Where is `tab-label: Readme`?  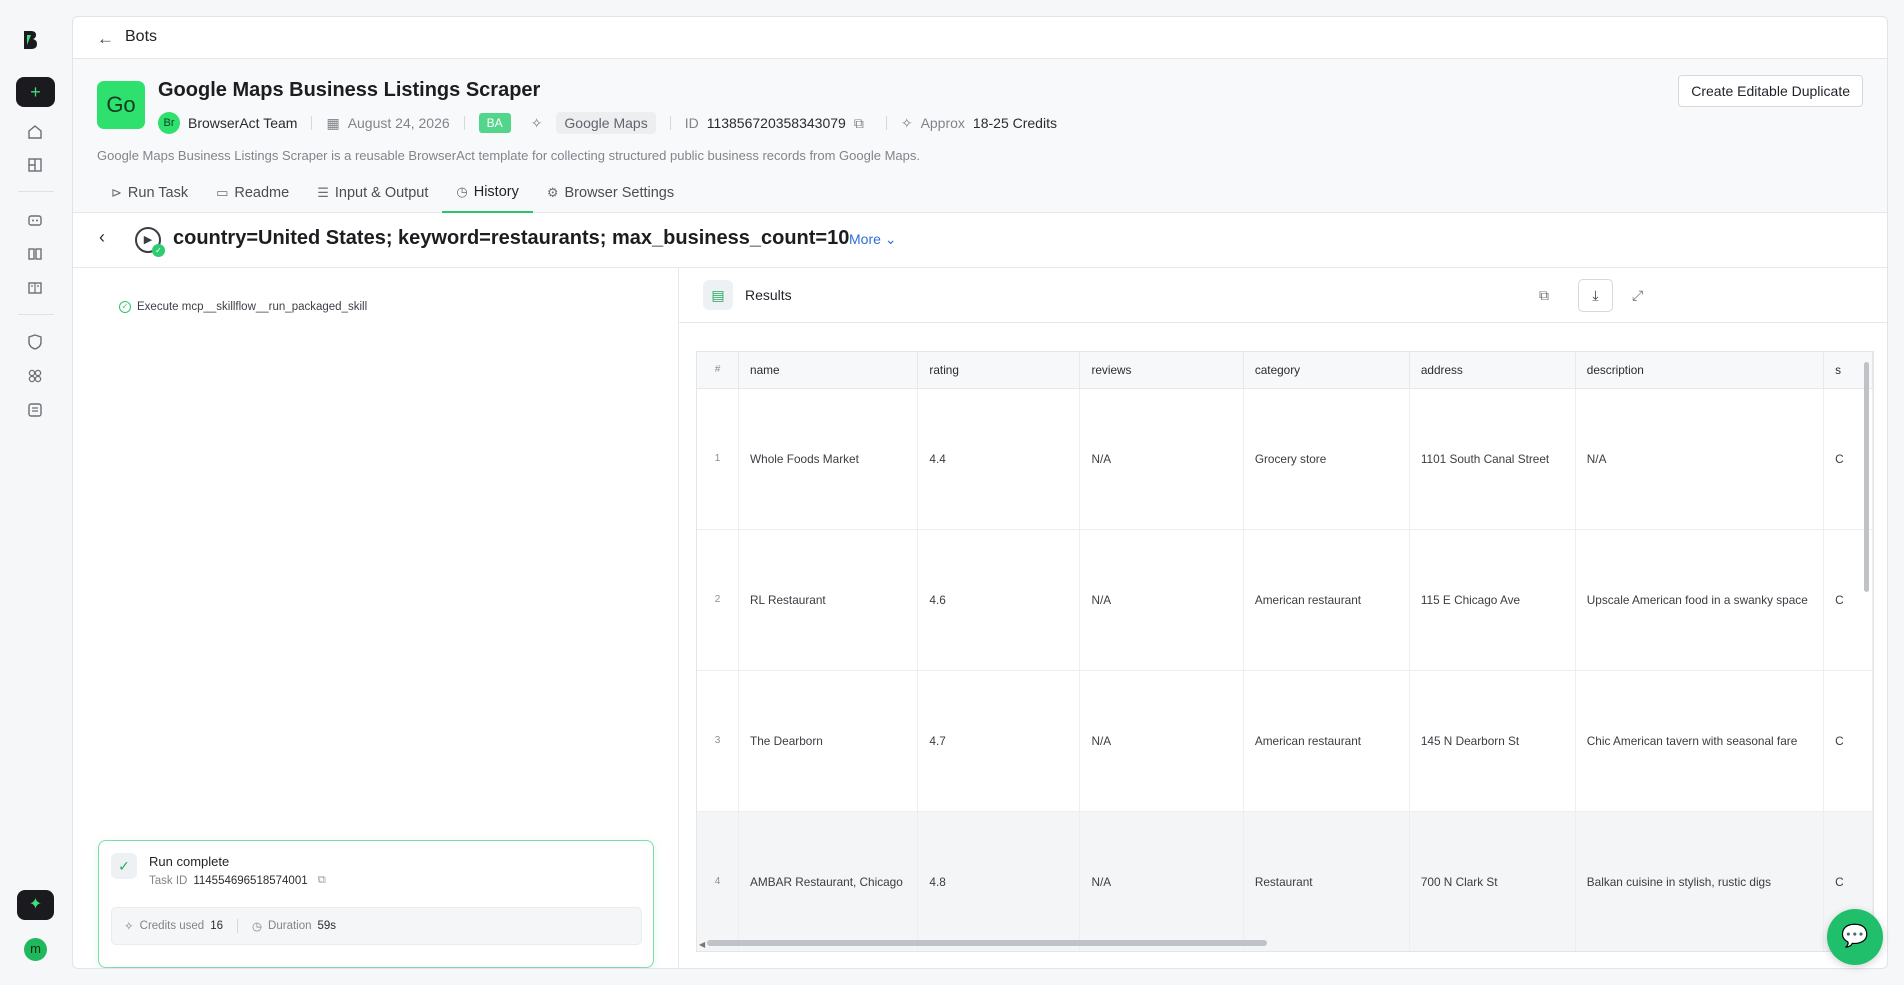 tab-label: Readme is located at coordinates (262, 193).